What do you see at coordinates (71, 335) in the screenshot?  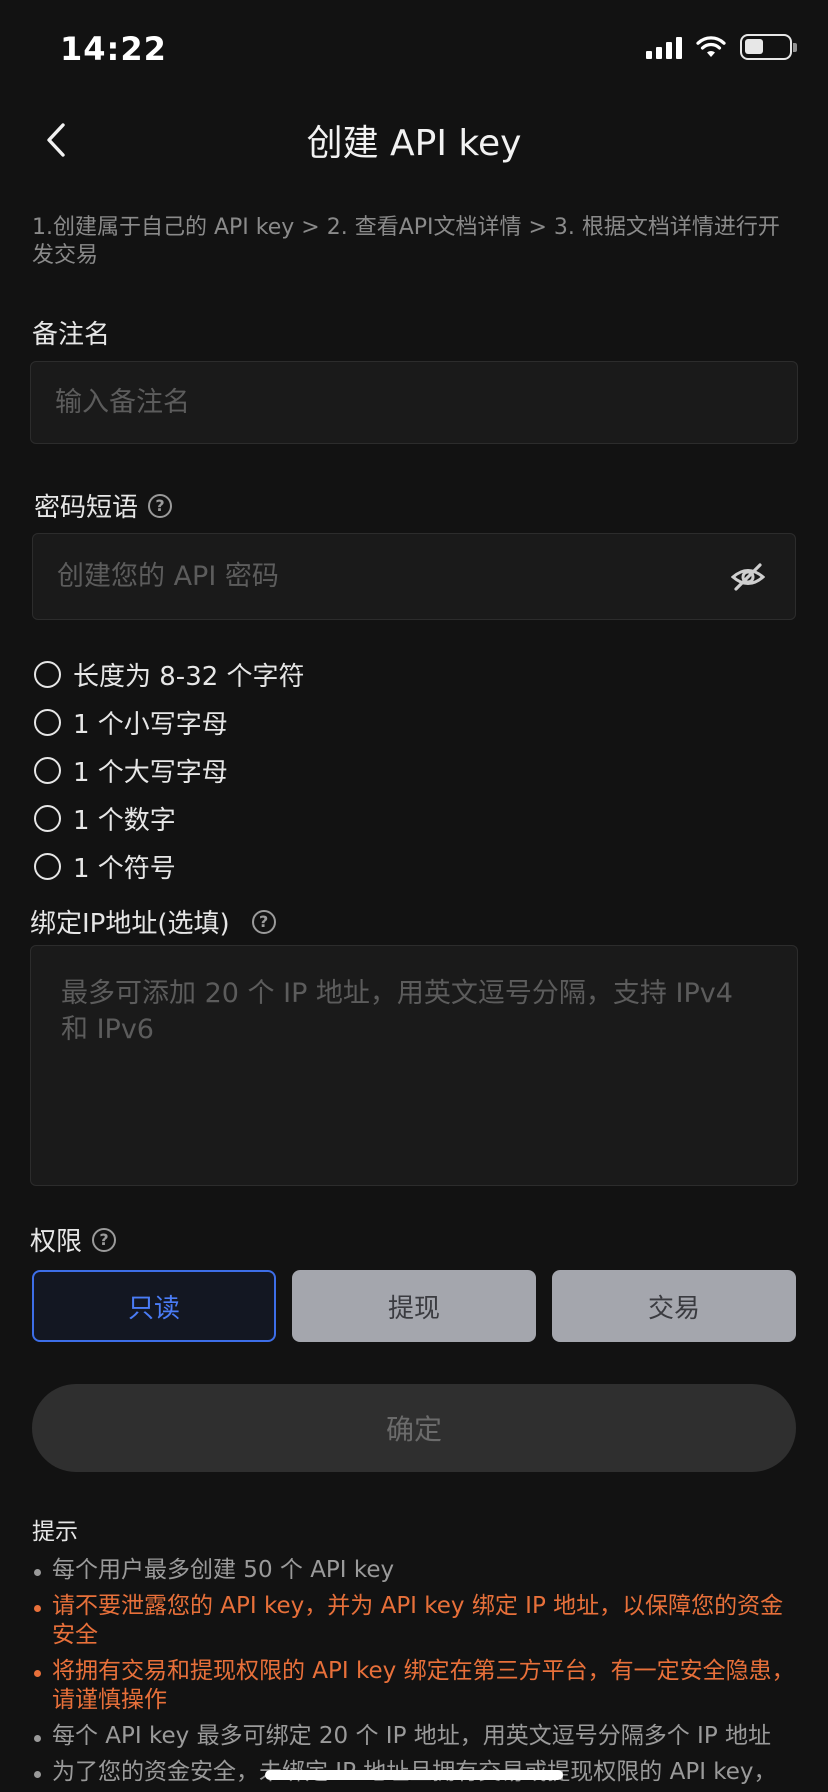 I see `remark-label-text: 备注名` at bounding box center [71, 335].